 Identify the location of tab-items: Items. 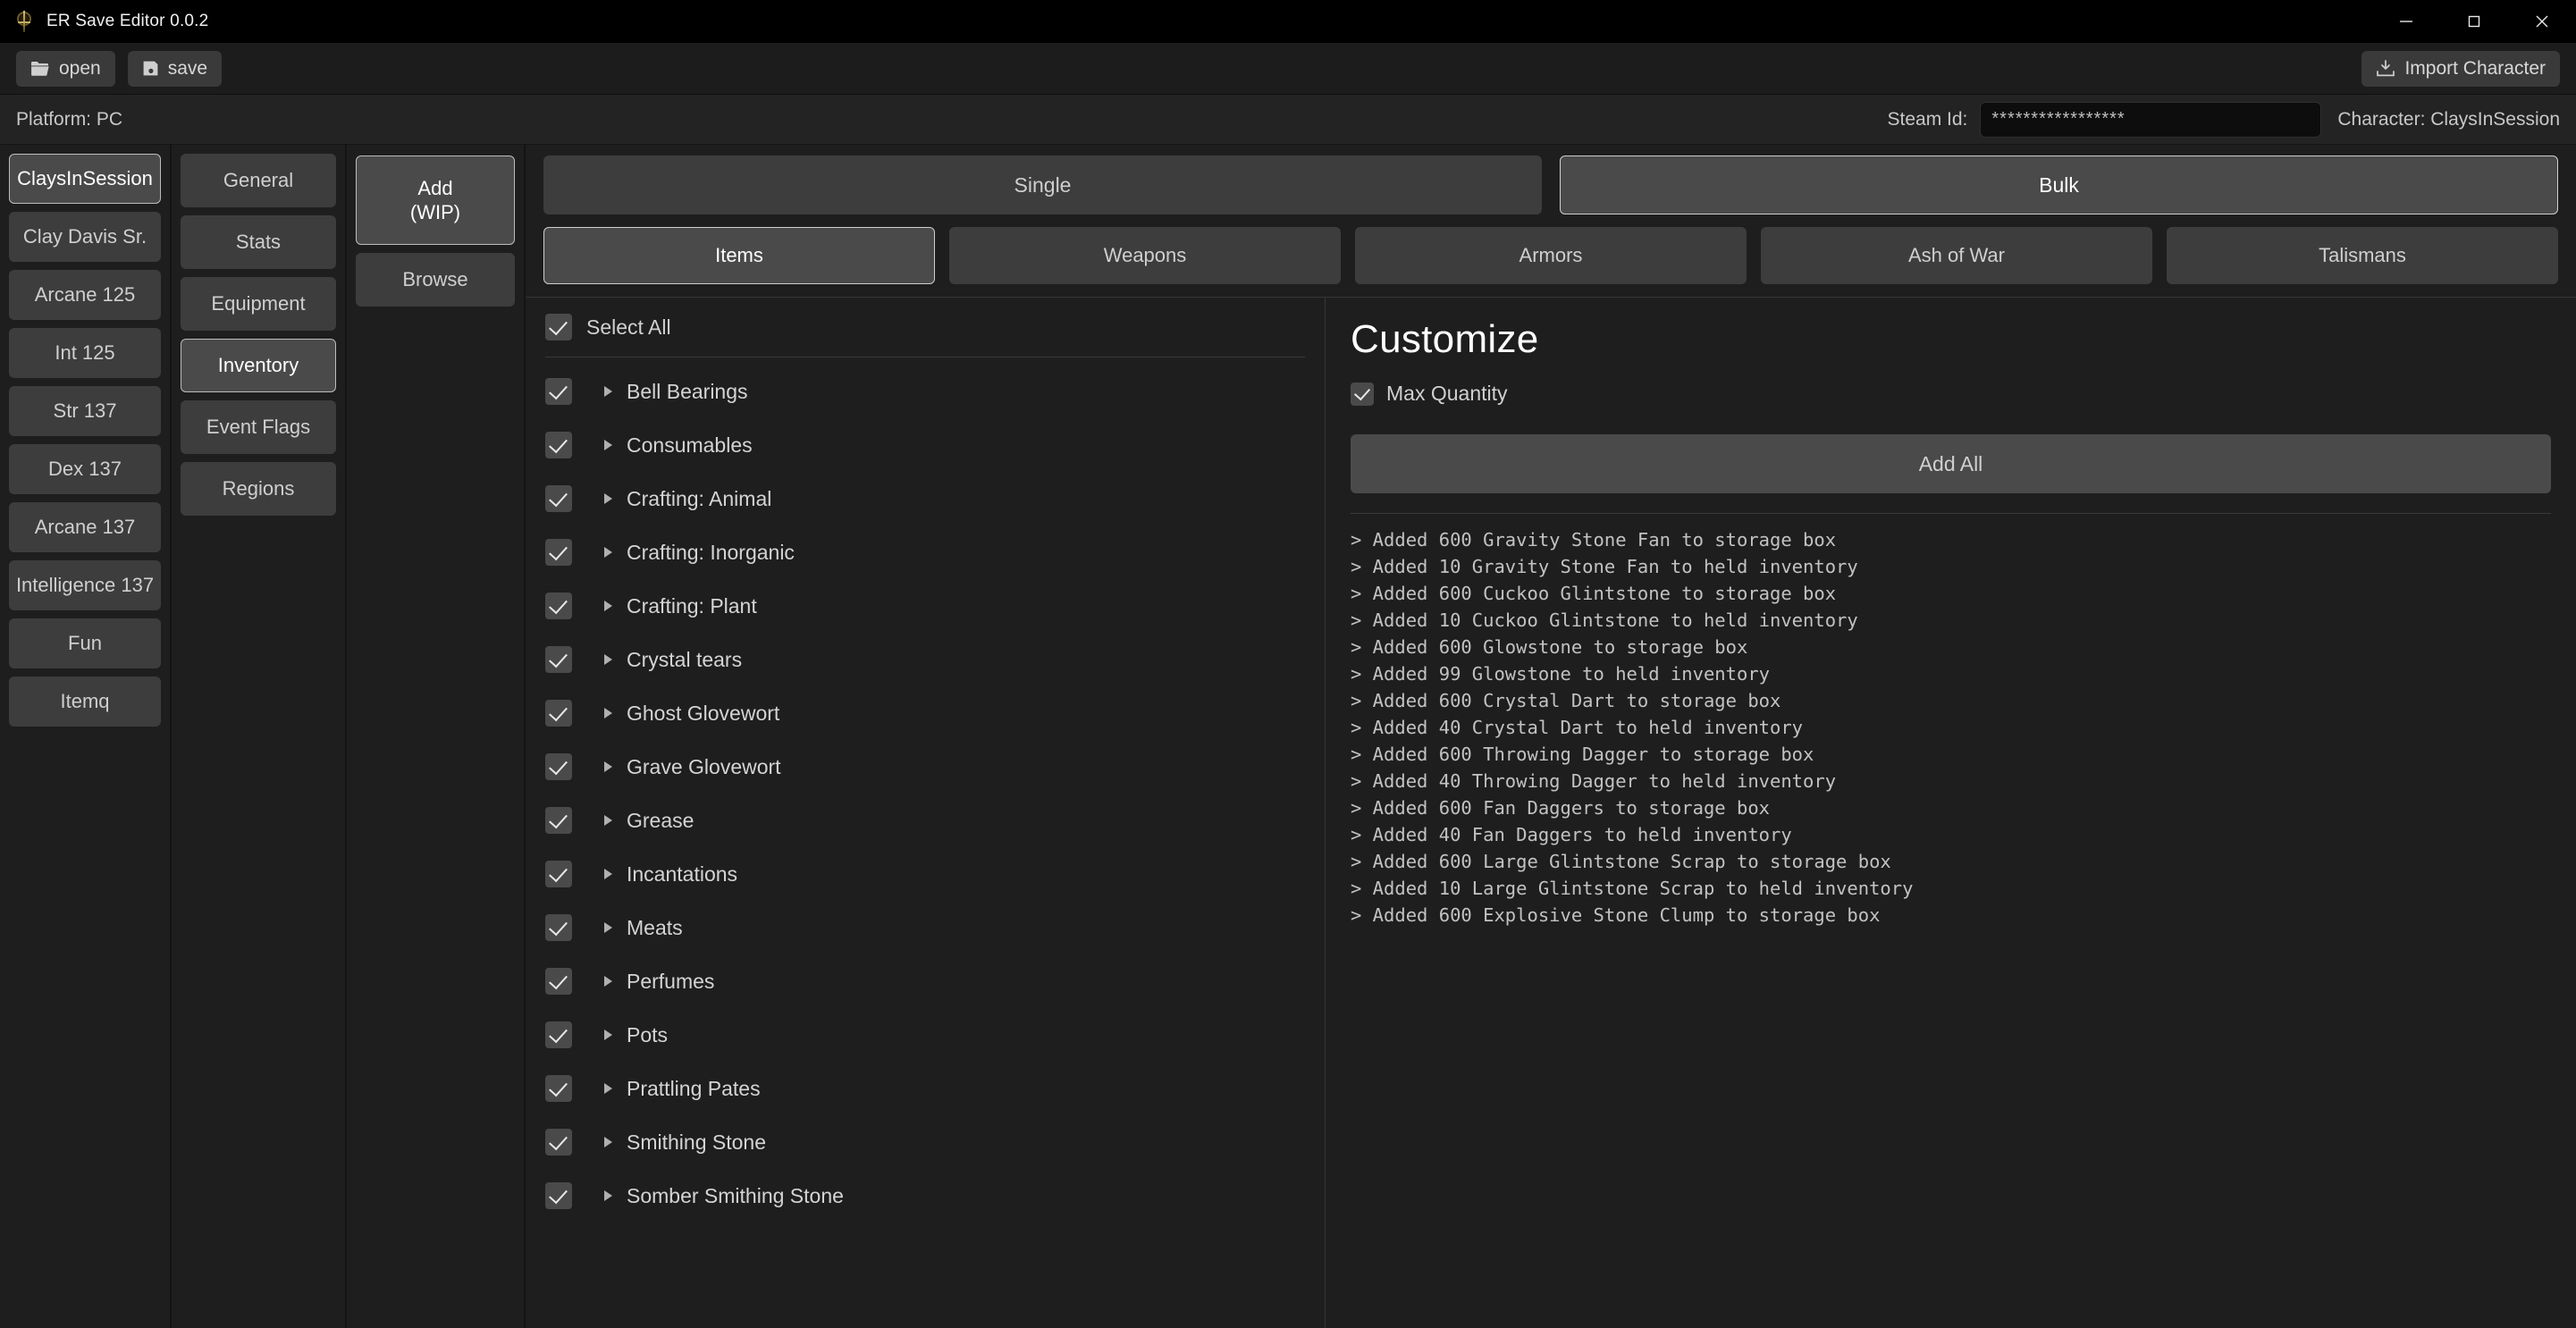
(739, 255).